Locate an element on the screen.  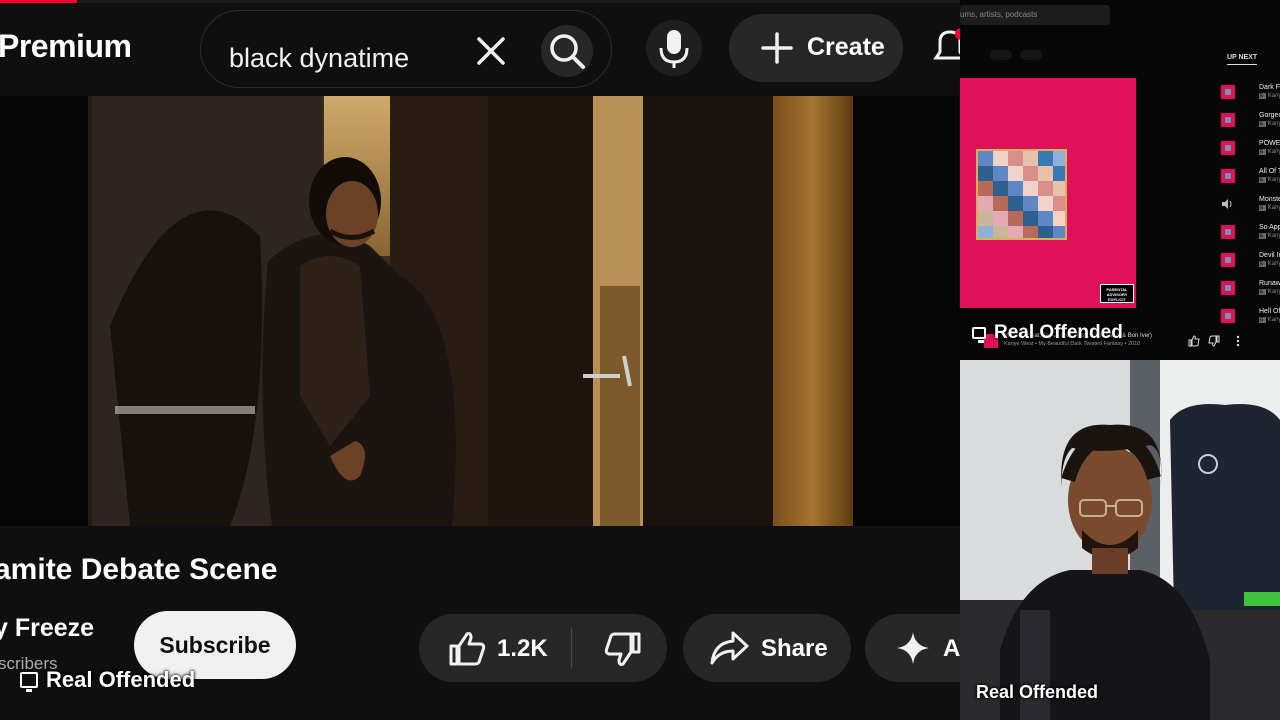
share-button: Share is located at coordinates (767, 648).